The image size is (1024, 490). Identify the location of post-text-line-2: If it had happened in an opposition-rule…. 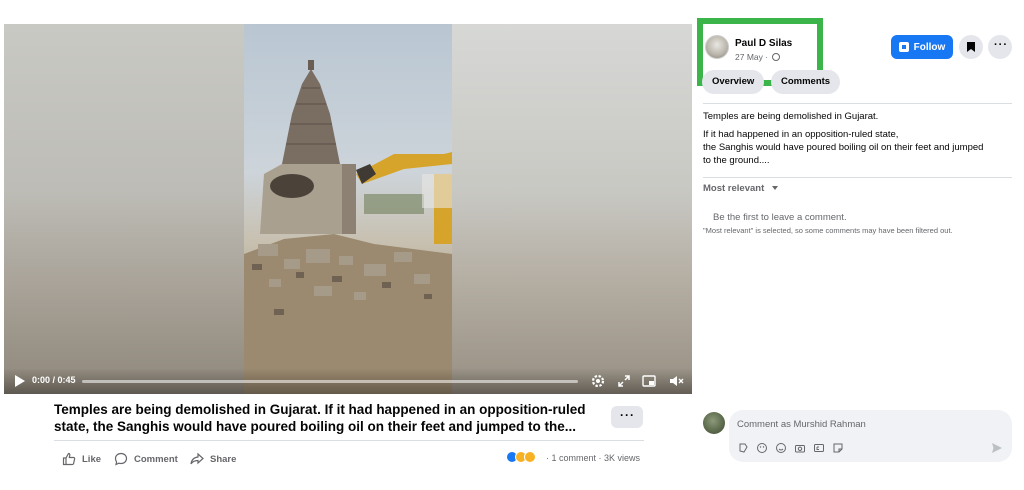
(801, 134).